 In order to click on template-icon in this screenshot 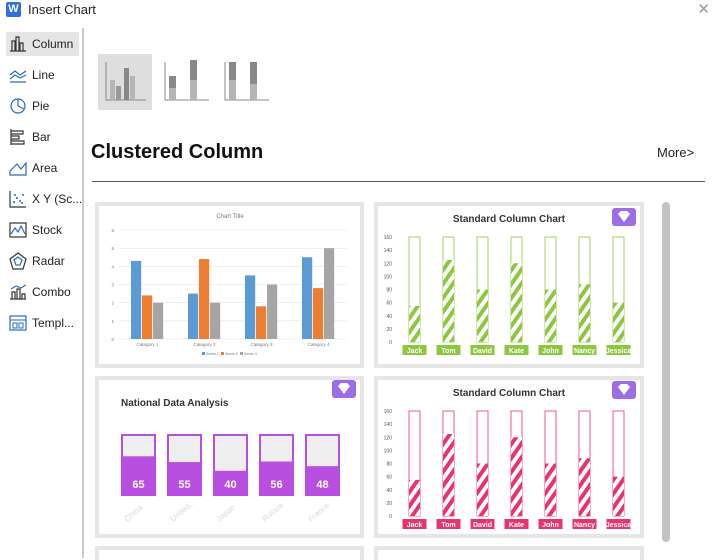, I will do `click(18, 323)`.